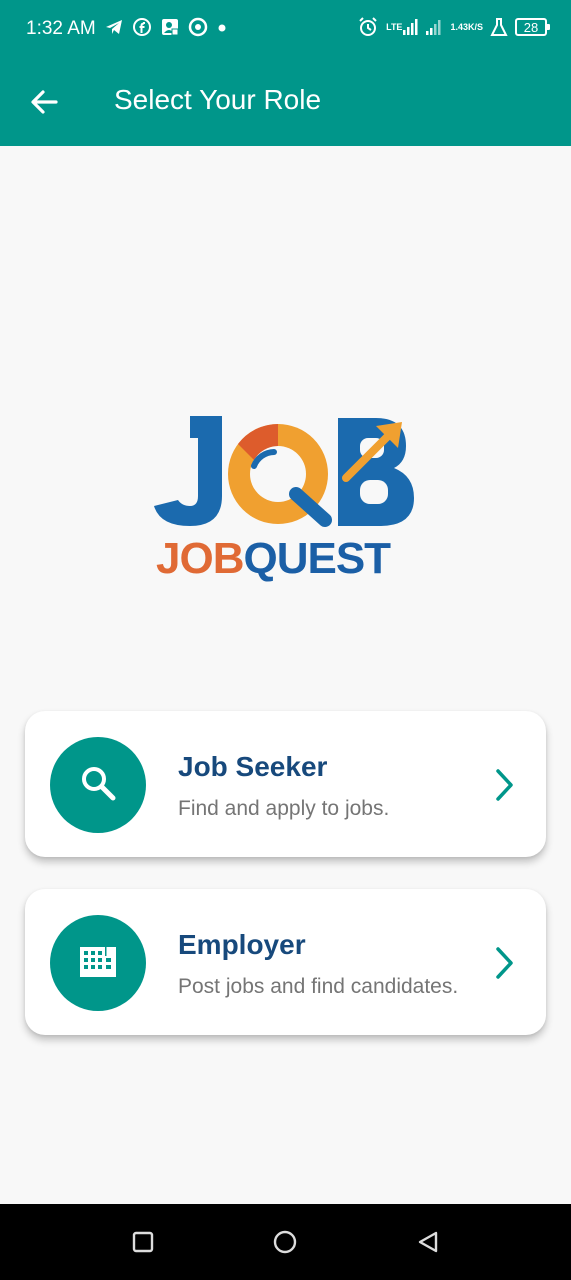  I want to click on role-subtitle: Post jobs and find candidates., so click(318, 986).